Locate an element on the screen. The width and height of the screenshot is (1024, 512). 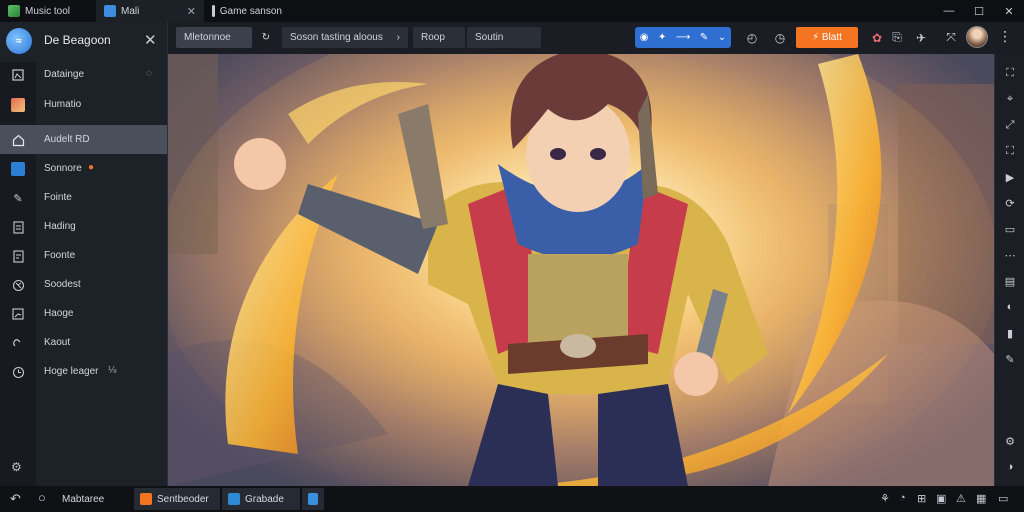
control-button-group: ◉ ✦ ⟶ ✎ ⌄ is located at coordinates (683, 37).